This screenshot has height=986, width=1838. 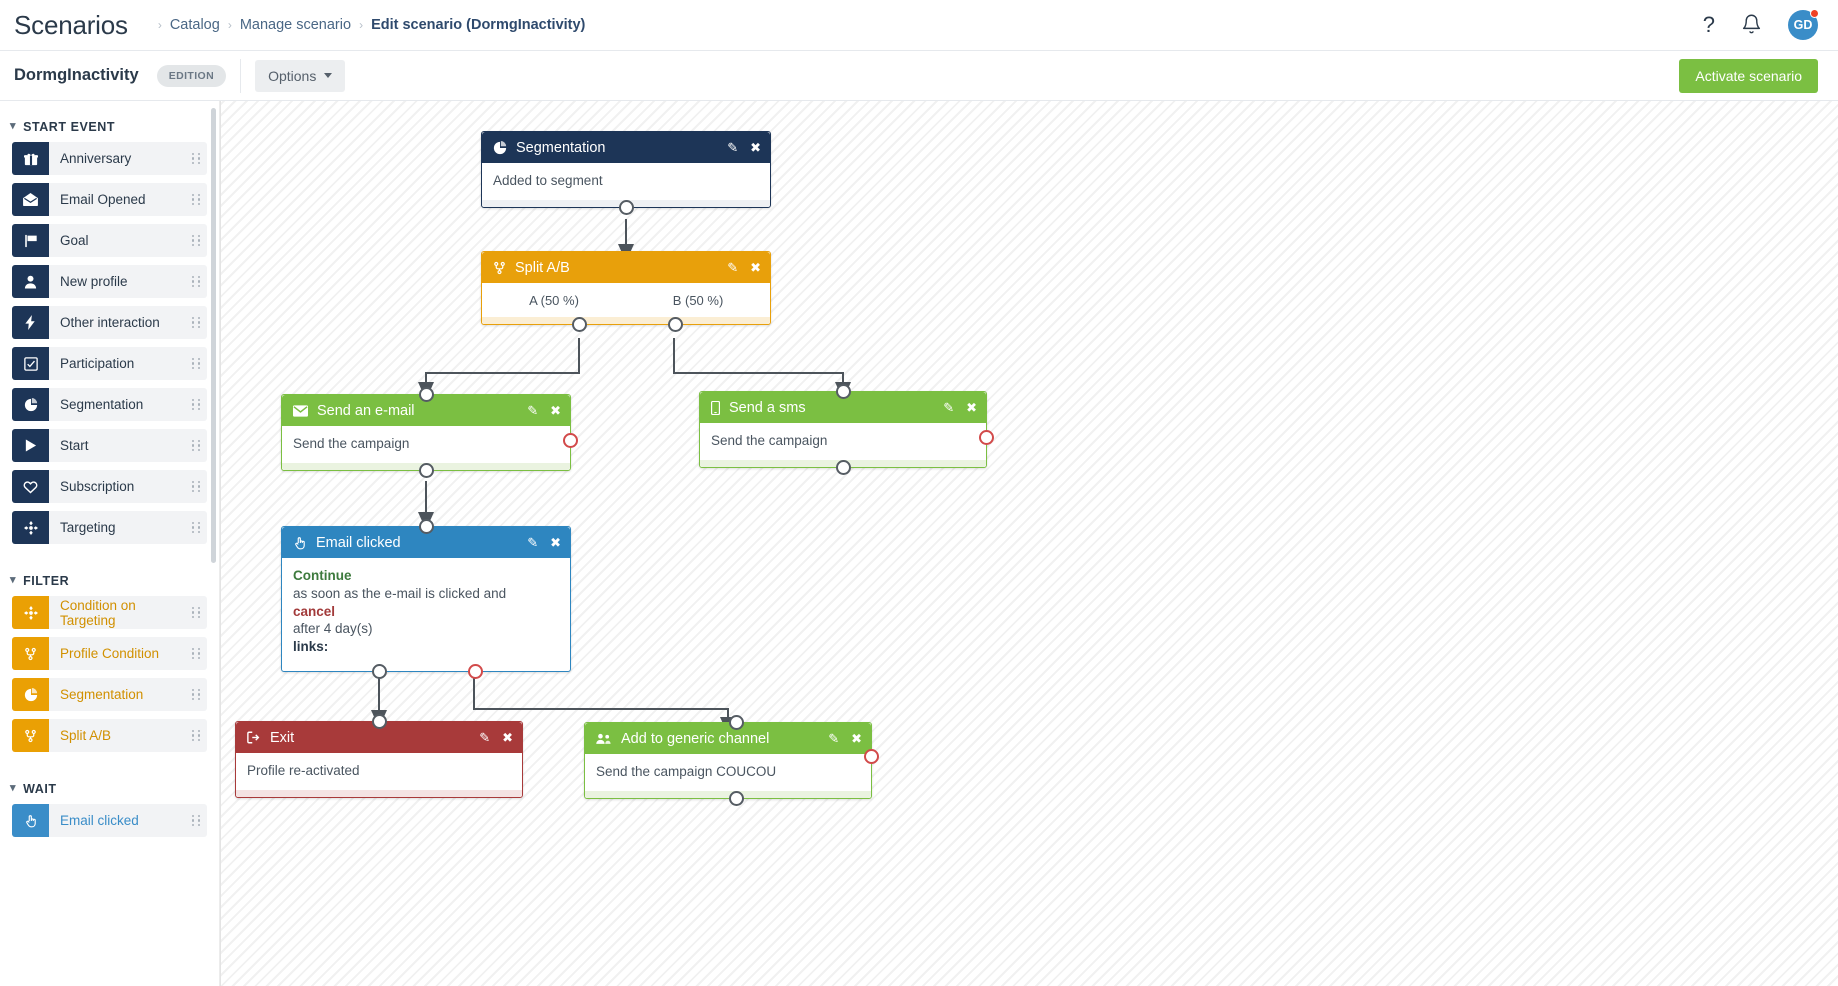 I want to click on output-port-continue, so click(x=379, y=672).